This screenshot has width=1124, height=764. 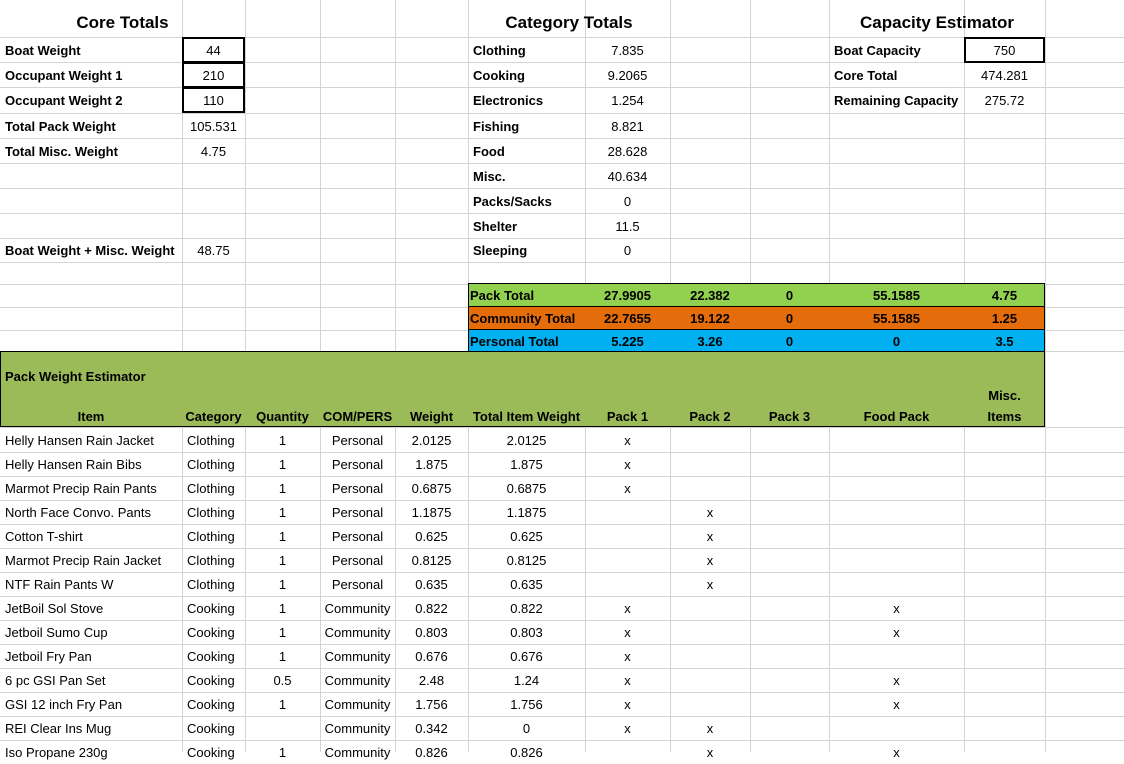 What do you see at coordinates (431, 680) in the screenshot?
I see `cell-weight: 2.48` at bounding box center [431, 680].